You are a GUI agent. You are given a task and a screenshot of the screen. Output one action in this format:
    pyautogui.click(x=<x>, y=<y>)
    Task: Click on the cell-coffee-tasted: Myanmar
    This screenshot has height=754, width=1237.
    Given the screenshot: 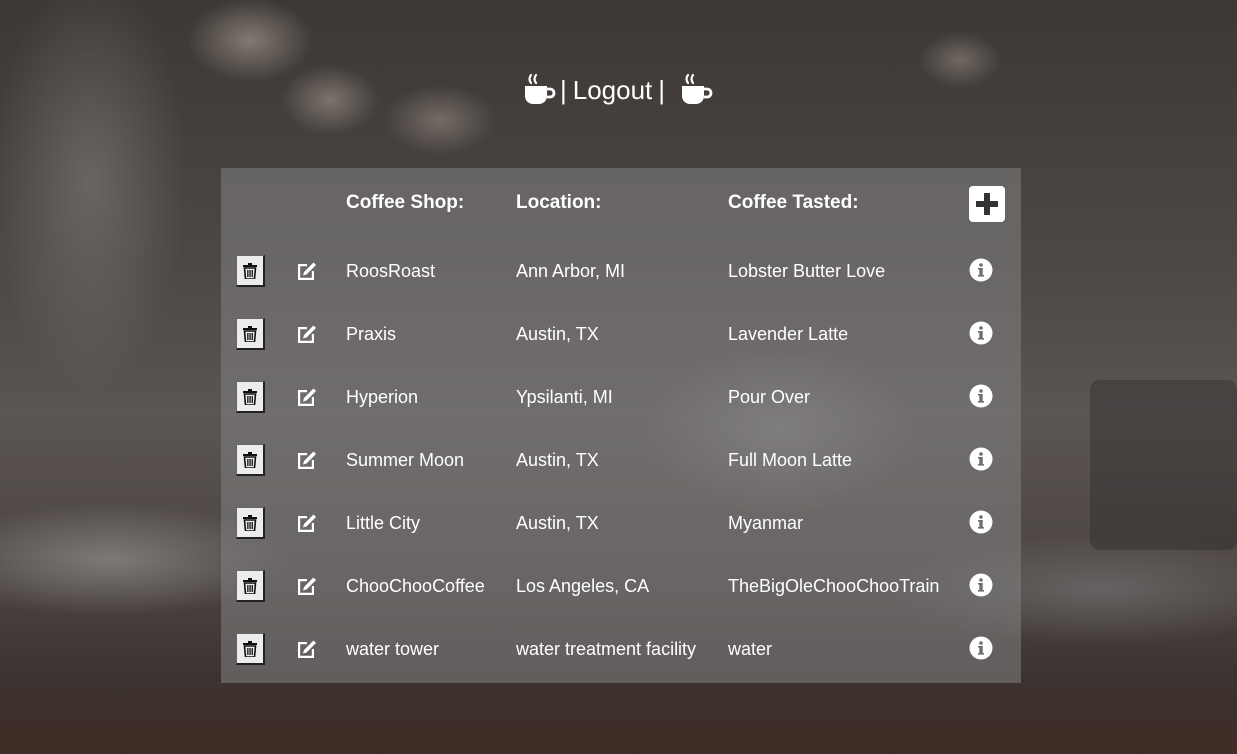 What is the action you would take?
    pyautogui.click(x=766, y=523)
    